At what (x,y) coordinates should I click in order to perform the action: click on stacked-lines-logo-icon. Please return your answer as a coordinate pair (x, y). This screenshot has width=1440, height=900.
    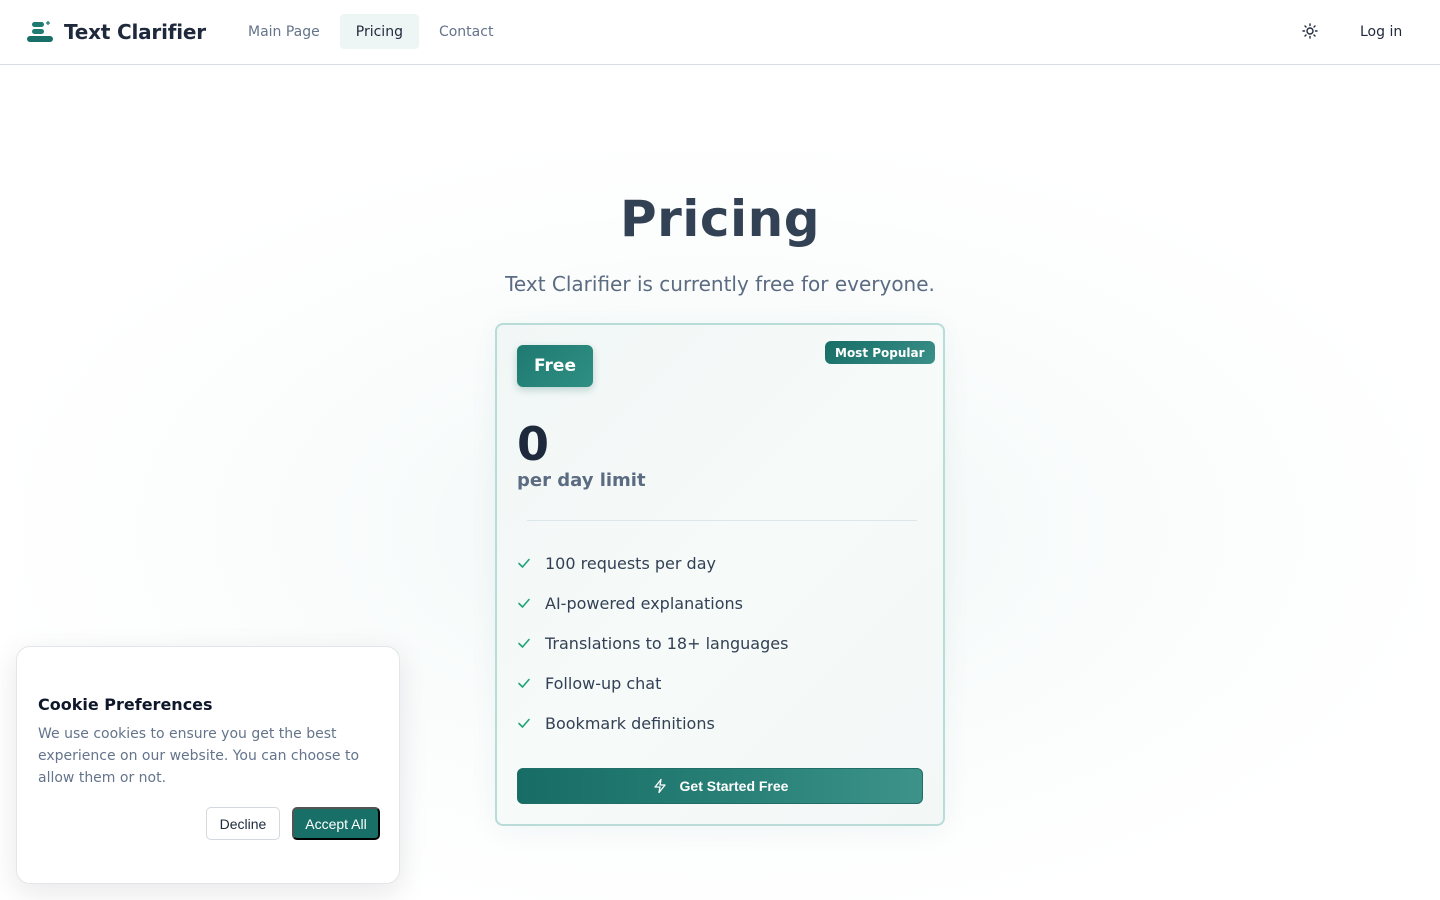
    Looking at the image, I should click on (40, 32).